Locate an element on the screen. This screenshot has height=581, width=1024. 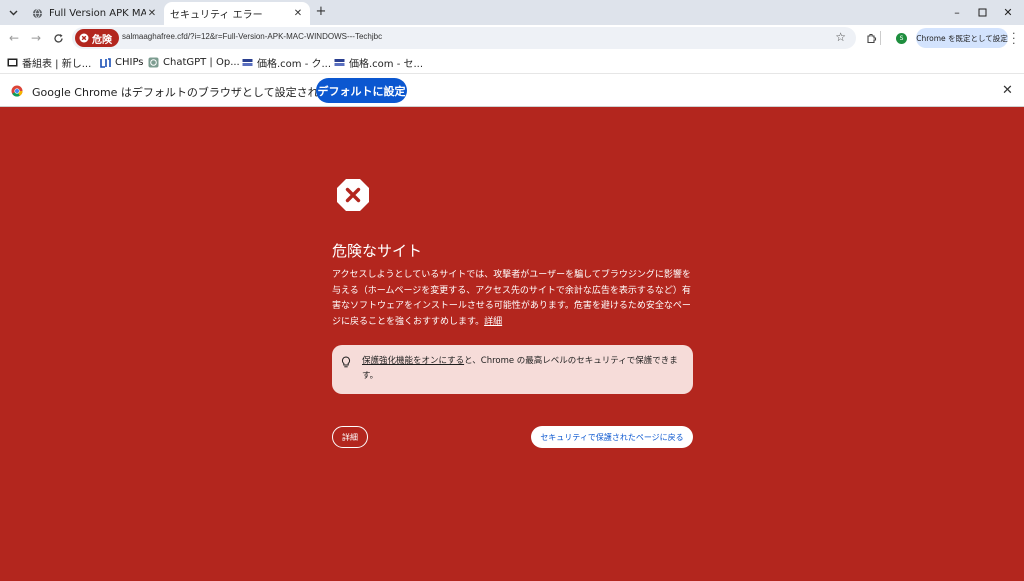
maximize-icon is located at coordinates (982, 12).